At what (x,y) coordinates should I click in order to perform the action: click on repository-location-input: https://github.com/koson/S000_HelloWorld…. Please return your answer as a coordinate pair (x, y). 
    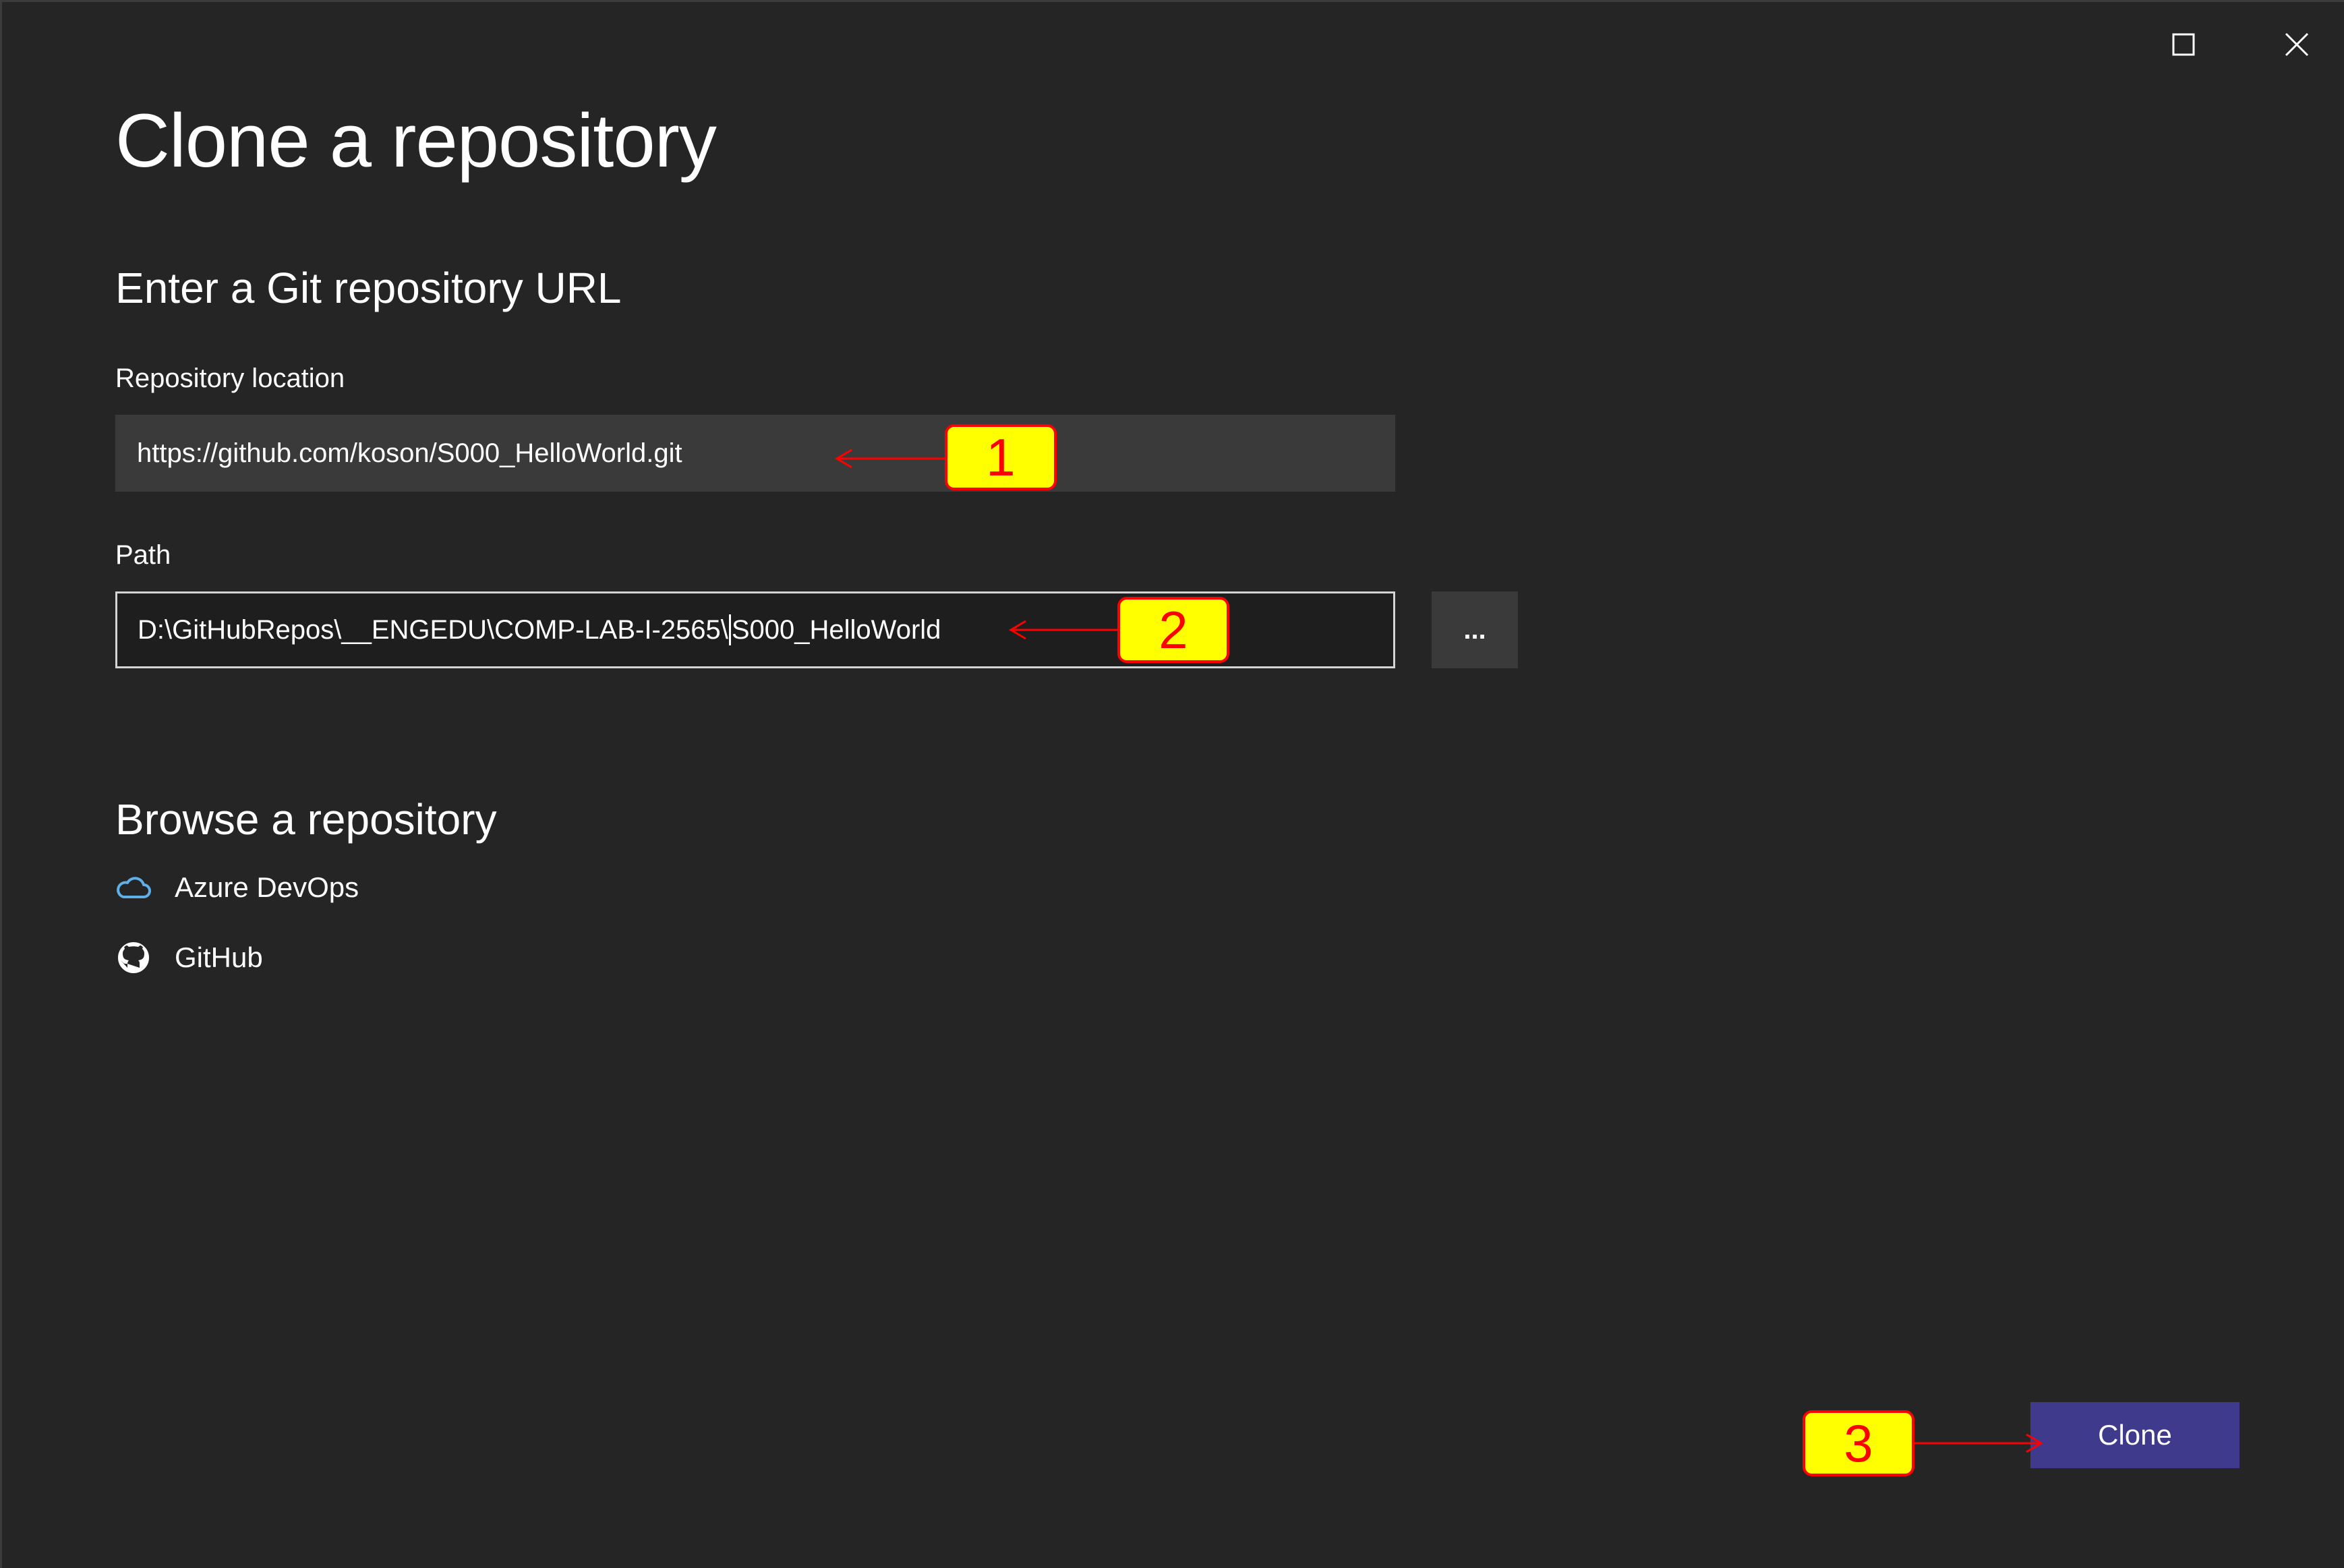
    Looking at the image, I should click on (755, 453).